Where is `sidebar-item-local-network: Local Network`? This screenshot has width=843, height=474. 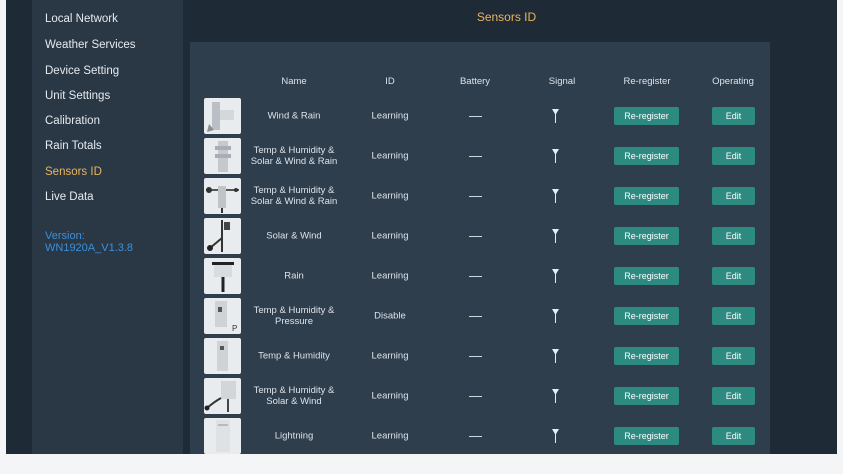
sidebar-item-local-network: Local Network is located at coordinates (81, 19).